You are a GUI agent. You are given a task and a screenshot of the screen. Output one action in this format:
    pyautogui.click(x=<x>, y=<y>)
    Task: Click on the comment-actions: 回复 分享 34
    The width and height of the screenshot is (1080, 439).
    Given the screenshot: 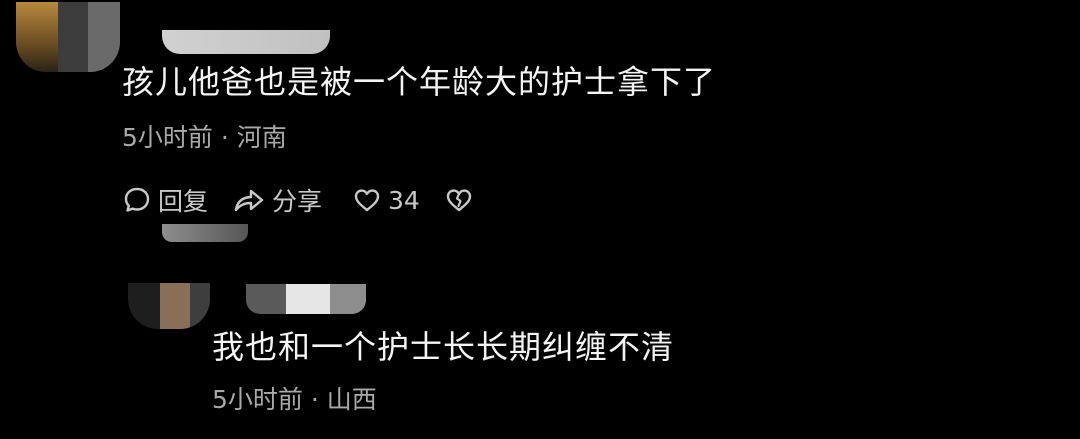 What is the action you would take?
    pyautogui.click(x=298, y=200)
    